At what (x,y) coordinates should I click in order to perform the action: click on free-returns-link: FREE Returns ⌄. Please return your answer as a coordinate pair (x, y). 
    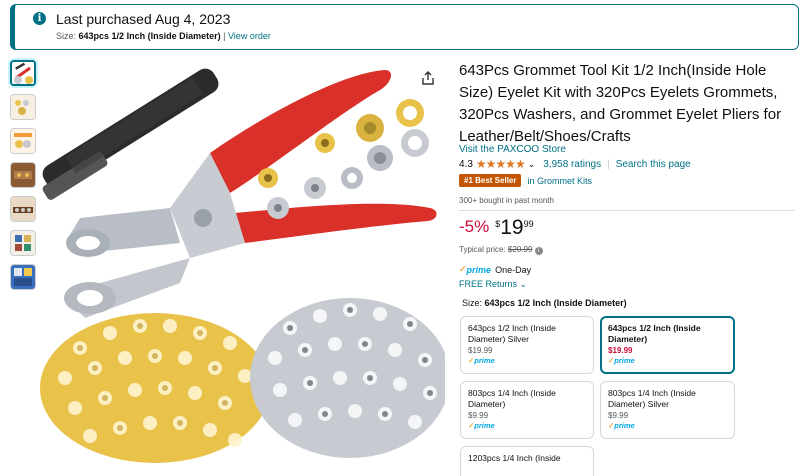
    Looking at the image, I should click on (493, 284).